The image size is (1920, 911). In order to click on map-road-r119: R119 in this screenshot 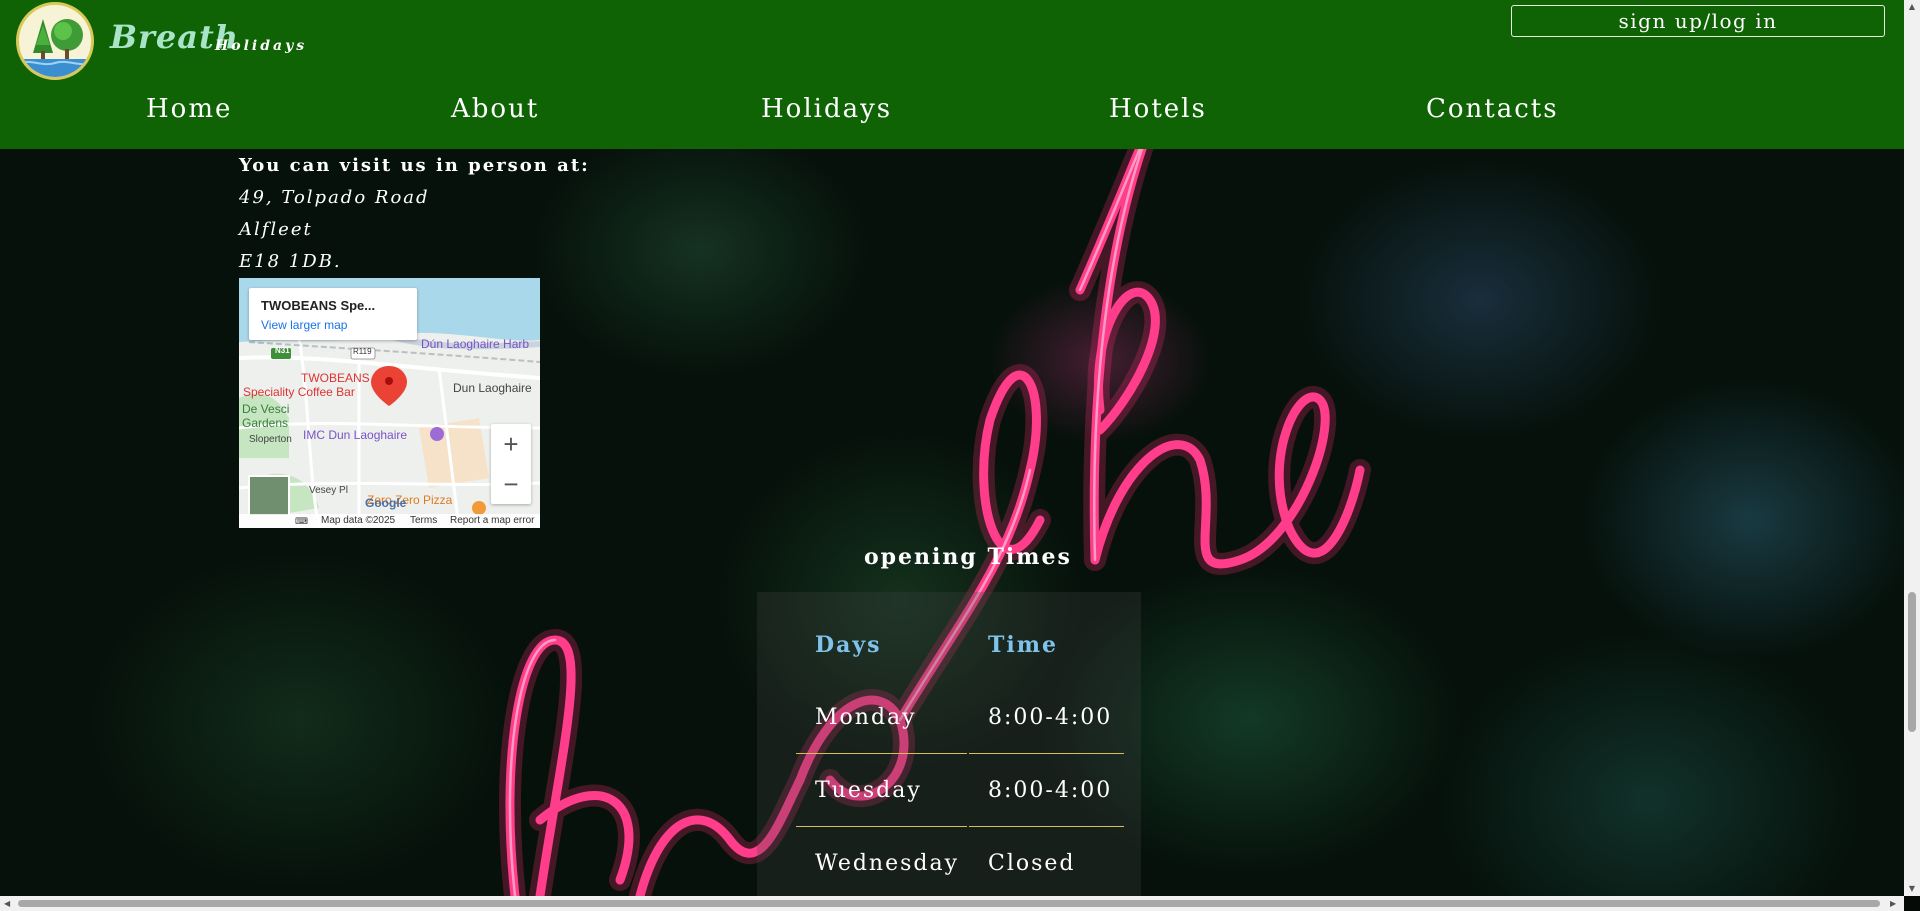, I will do `click(362, 351)`.